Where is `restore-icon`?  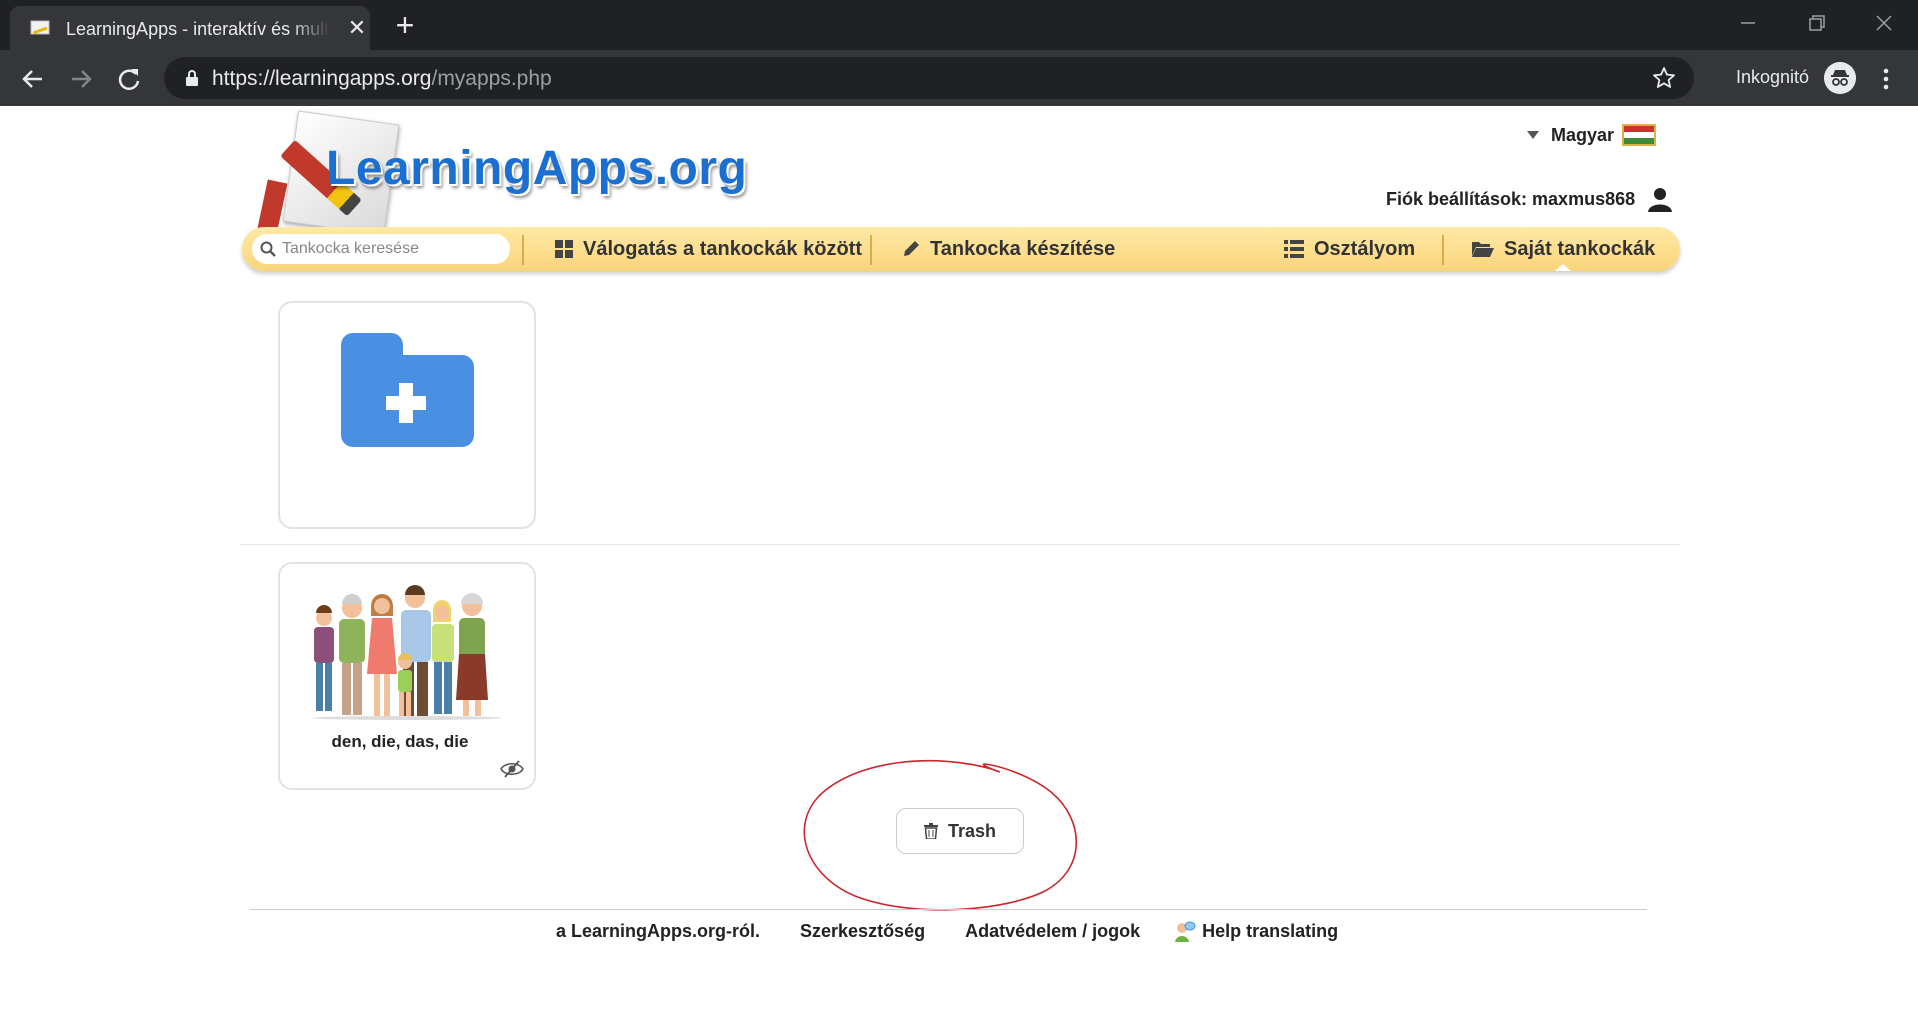
restore-icon is located at coordinates (1816, 23).